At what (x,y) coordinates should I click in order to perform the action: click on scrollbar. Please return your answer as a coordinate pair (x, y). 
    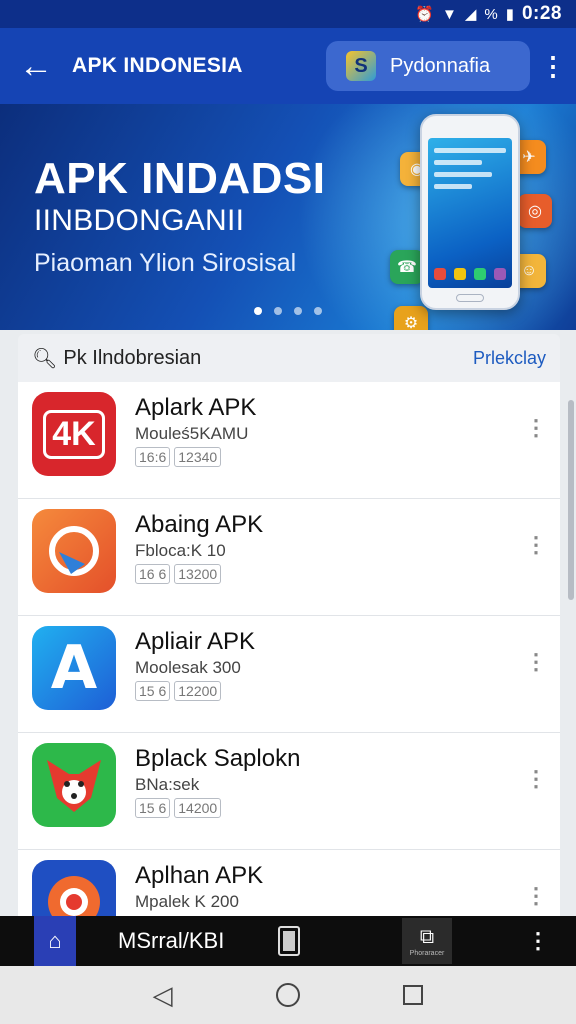
    Looking at the image, I should click on (571, 500).